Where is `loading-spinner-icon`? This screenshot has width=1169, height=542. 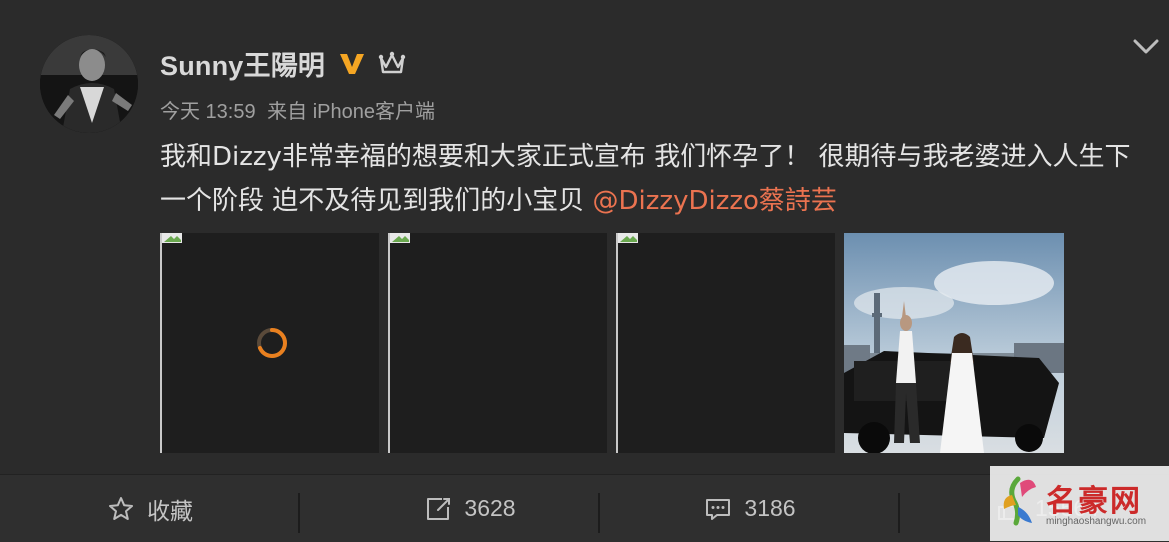 loading-spinner-icon is located at coordinates (272, 343).